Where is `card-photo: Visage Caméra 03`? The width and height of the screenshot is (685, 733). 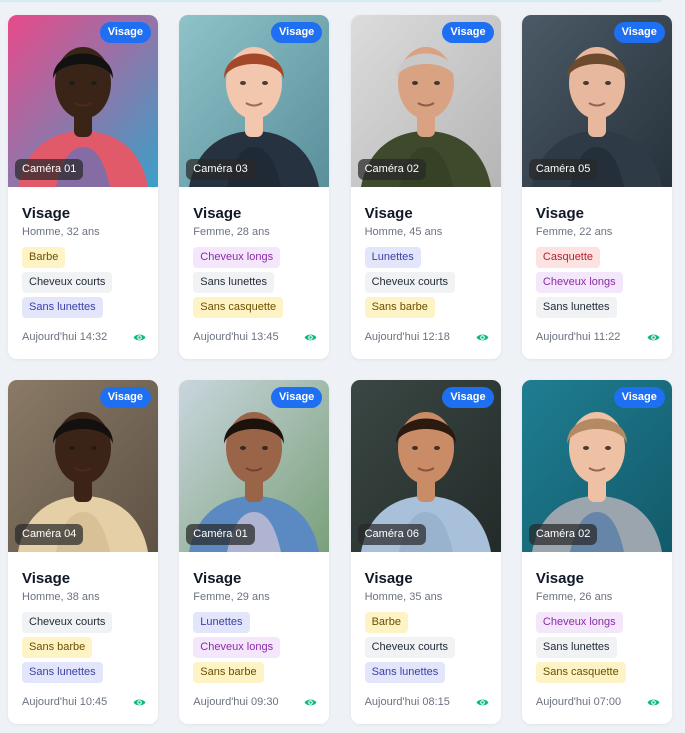
card-photo: Visage Caméra 03 is located at coordinates (254, 101).